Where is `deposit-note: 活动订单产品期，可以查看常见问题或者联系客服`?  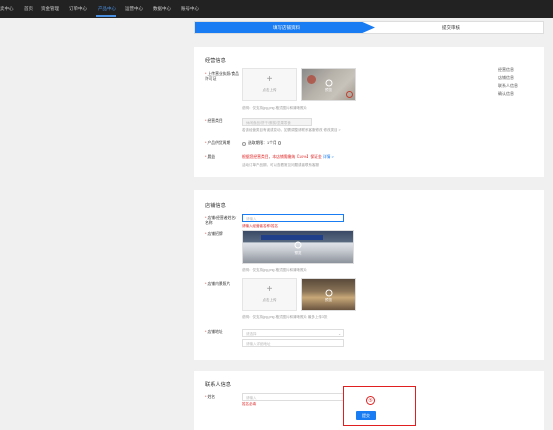 deposit-note: 活动订单产品期，可以查看常见问题或者联系客服 is located at coordinates (280, 165).